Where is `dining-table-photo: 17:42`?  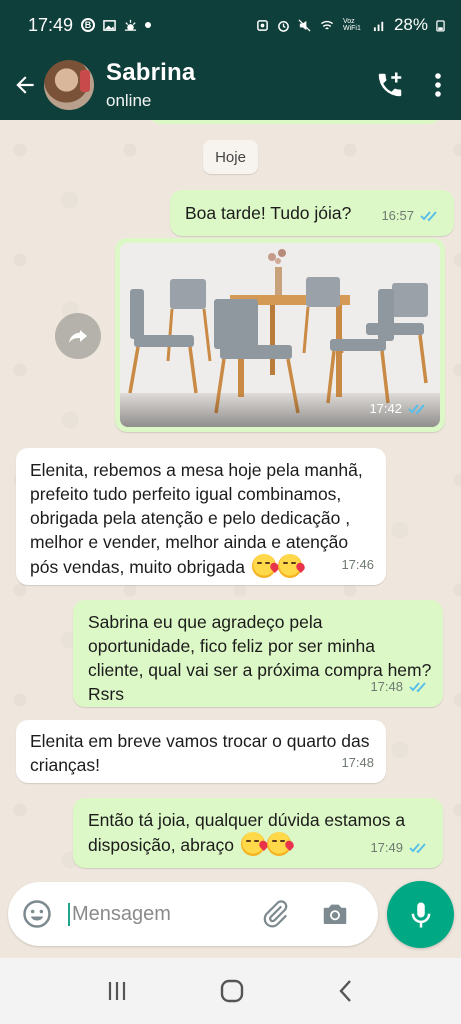
dining-table-photo: 17:42 is located at coordinates (280, 335).